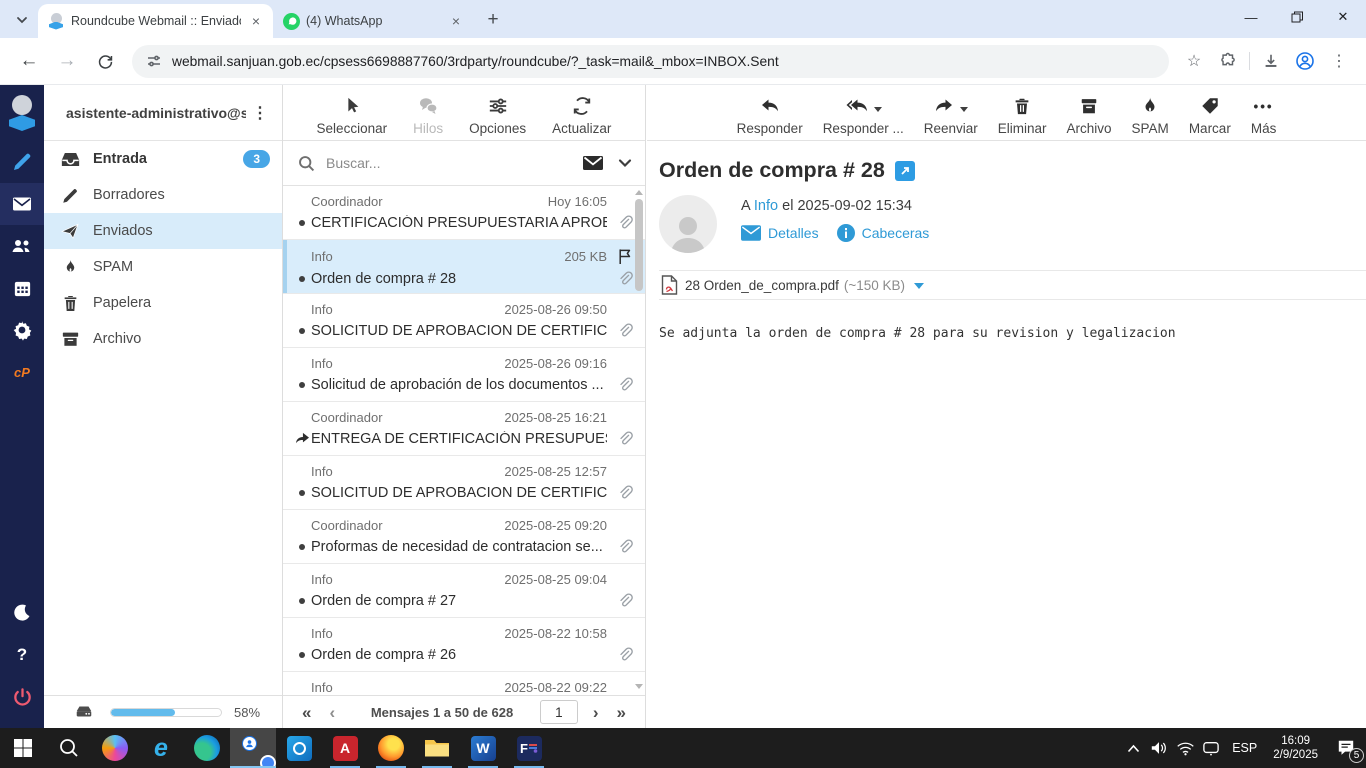 This screenshot has height=768, width=1366. I want to click on flag-icon, so click(625, 256).